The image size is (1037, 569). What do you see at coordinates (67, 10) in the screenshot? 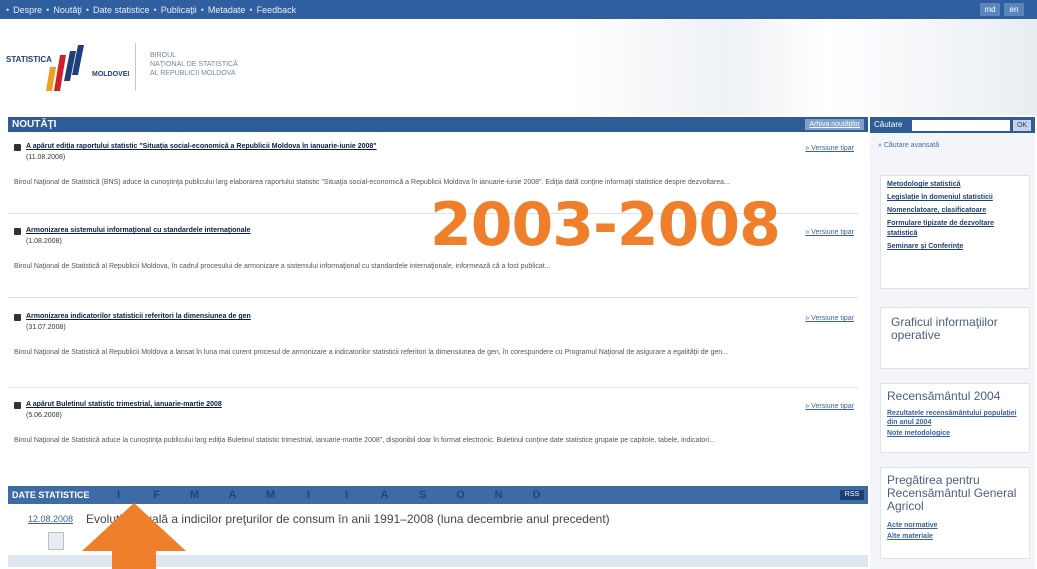
I see `nav-item-noutati: Noutăţi` at bounding box center [67, 10].